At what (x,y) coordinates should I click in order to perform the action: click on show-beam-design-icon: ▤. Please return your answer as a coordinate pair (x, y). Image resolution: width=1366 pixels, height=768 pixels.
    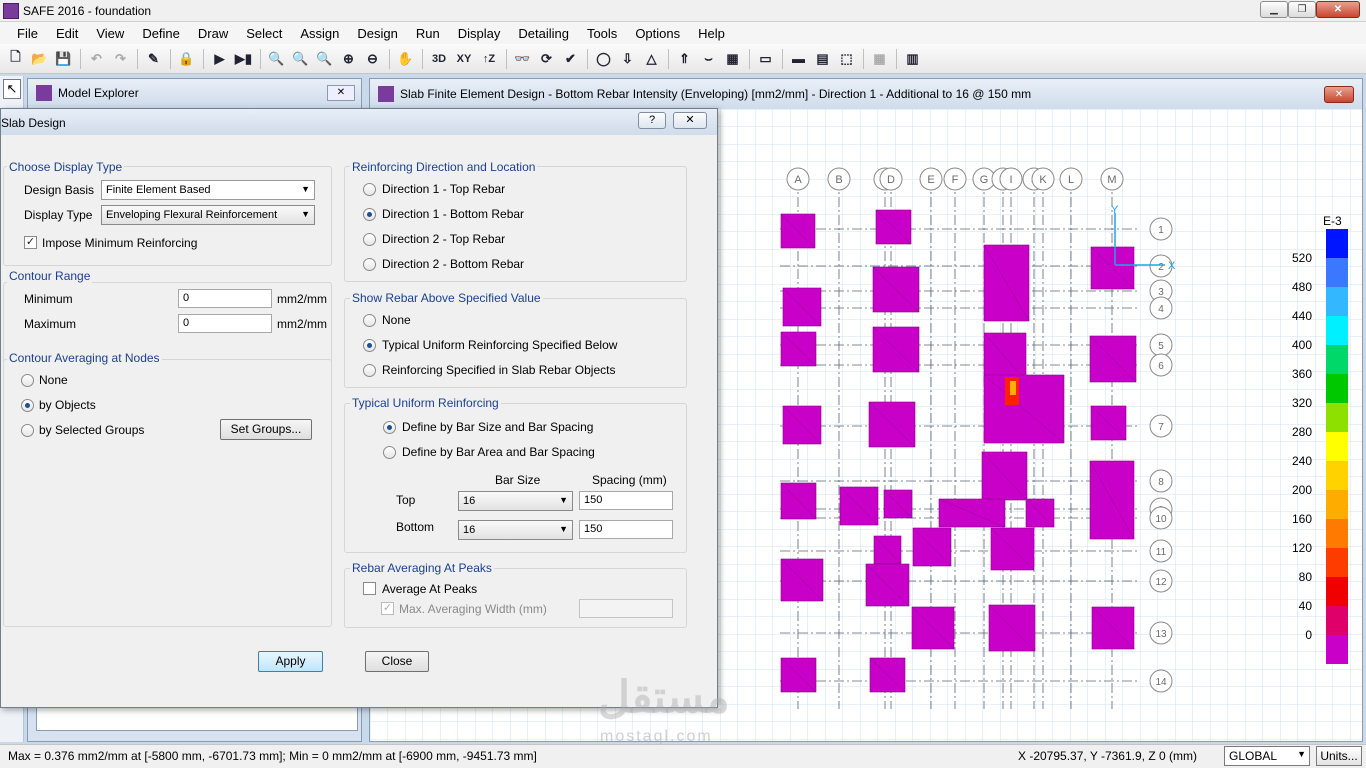
    Looking at the image, I should click on (822, 59).